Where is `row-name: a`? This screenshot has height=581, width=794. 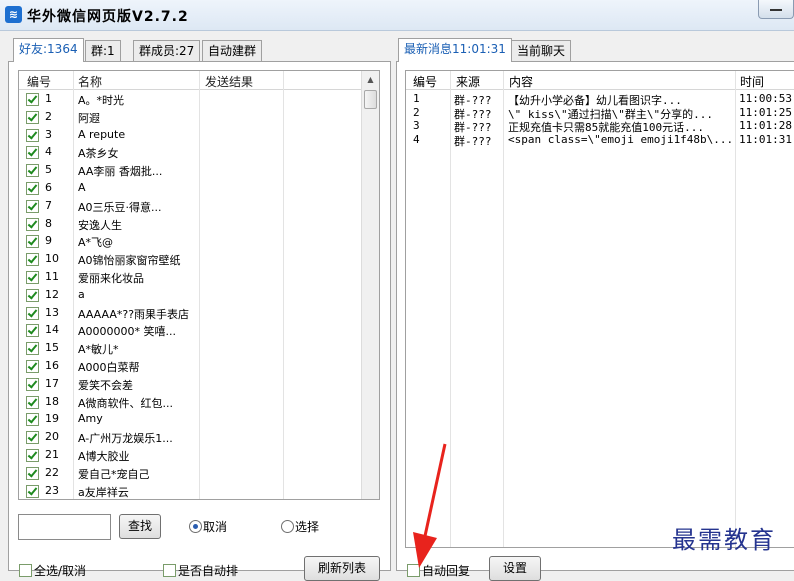 row-name: a is located at coordinates (81, 294).